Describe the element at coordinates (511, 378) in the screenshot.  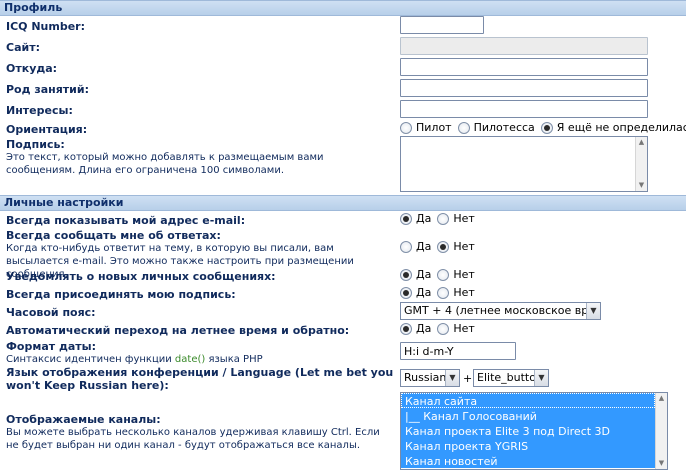
I see `style-select: Elite_button ▼` at that location.